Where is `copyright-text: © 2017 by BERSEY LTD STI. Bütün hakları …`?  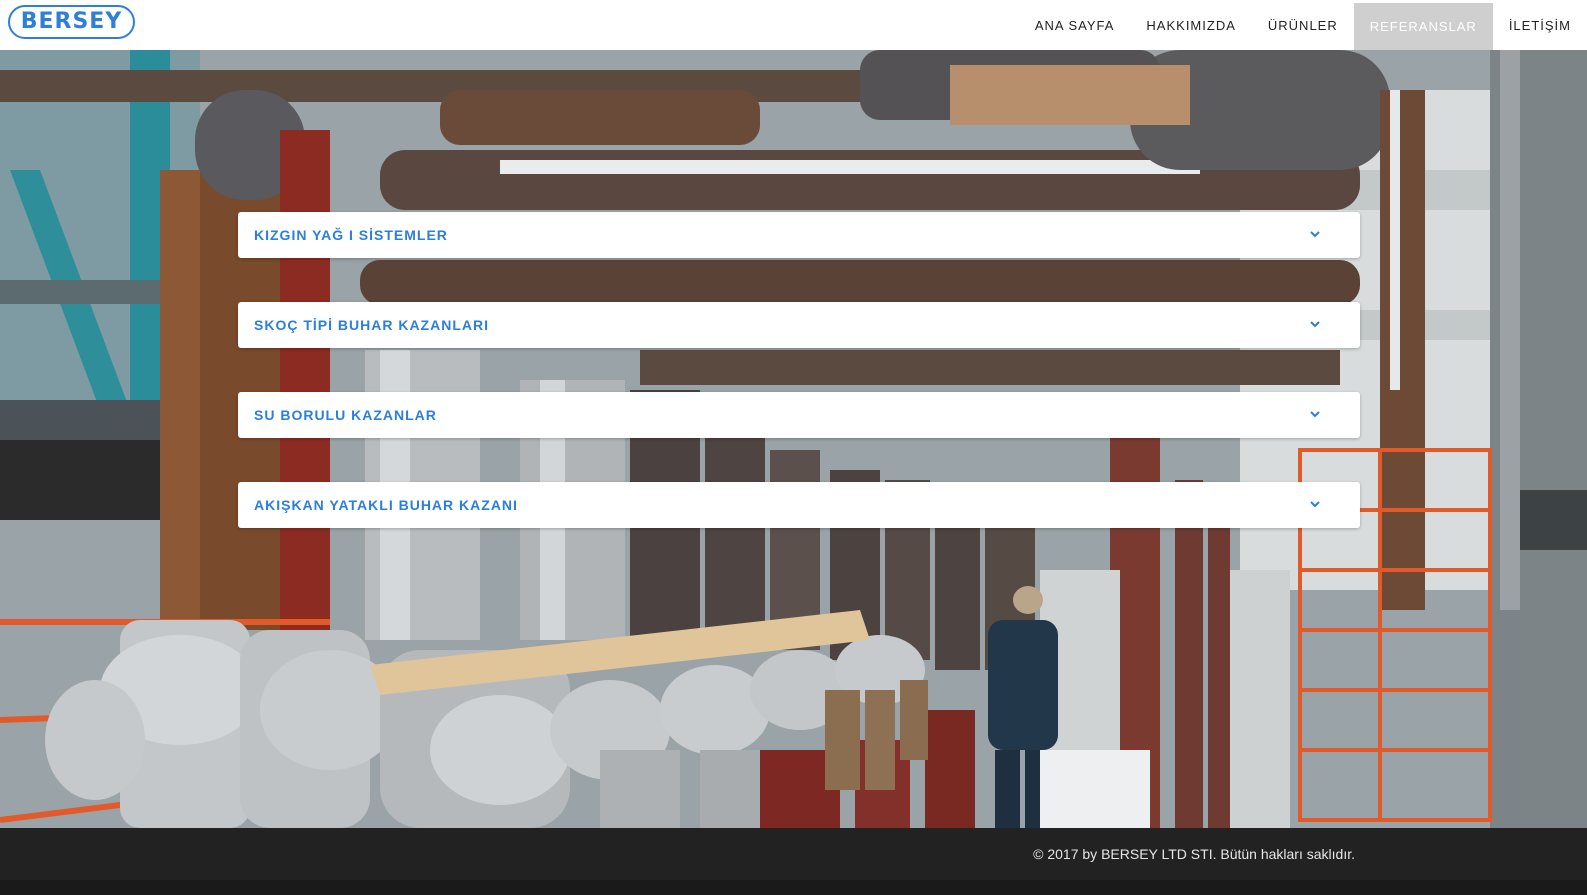 copyright-text: © 2017 by BERSEY LTD STI. Bütün hakları … is located at coordinates (1194, 854).